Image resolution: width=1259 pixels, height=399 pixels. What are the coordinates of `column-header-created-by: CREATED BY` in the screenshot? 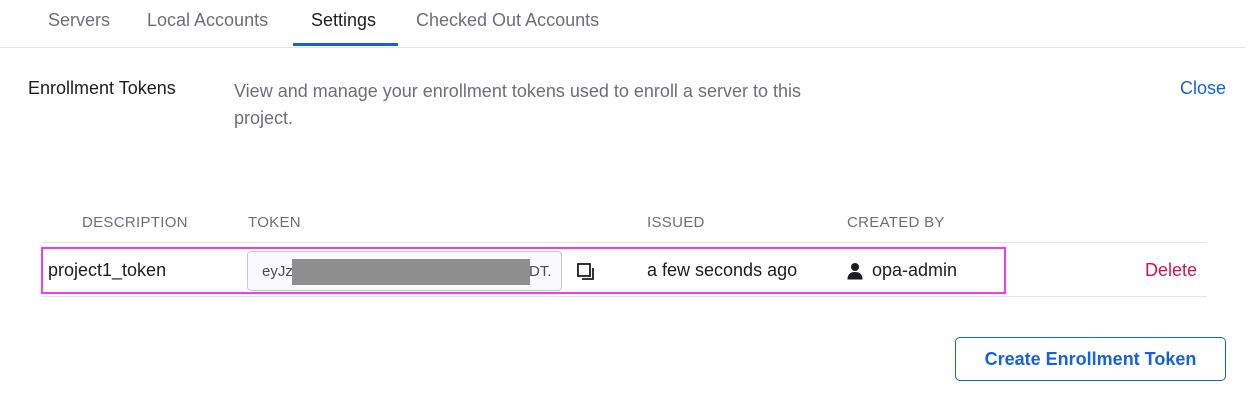 It's located at (896, 222).